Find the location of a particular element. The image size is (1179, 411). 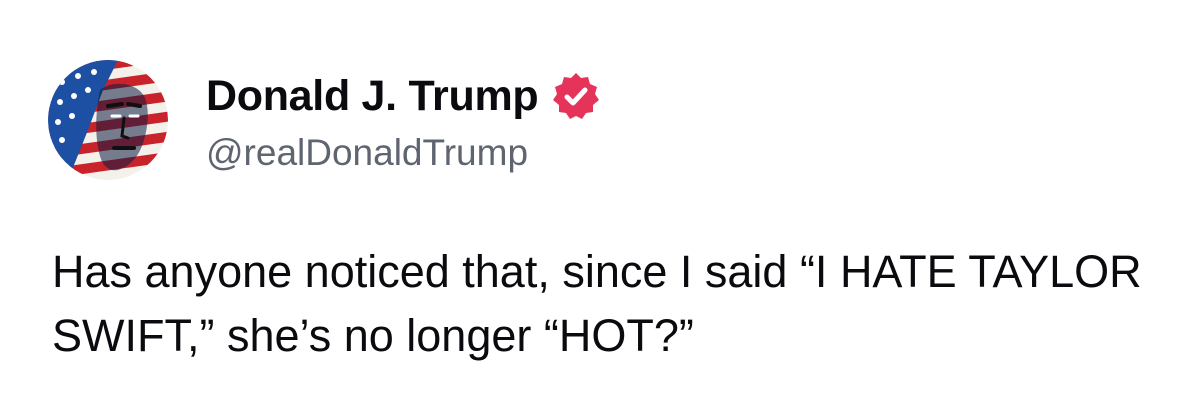

author-name-row: Donald J. Trump is located at coordinates (404, 96).